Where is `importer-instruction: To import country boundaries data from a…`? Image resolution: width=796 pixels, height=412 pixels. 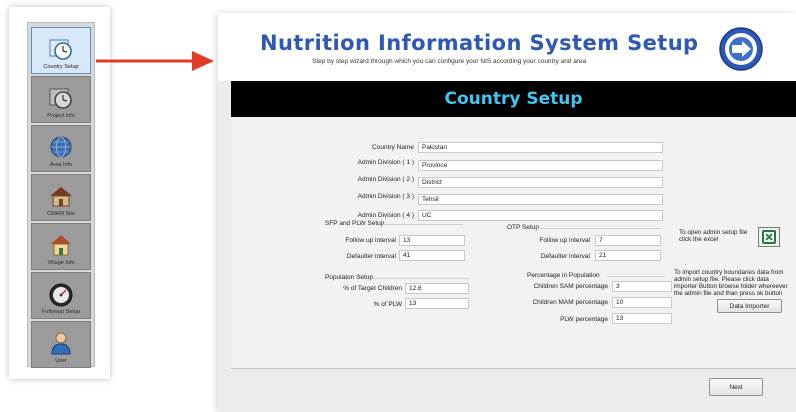
importer-instruction: To import country boundaries data from a… is located at coordinates (731, 283).